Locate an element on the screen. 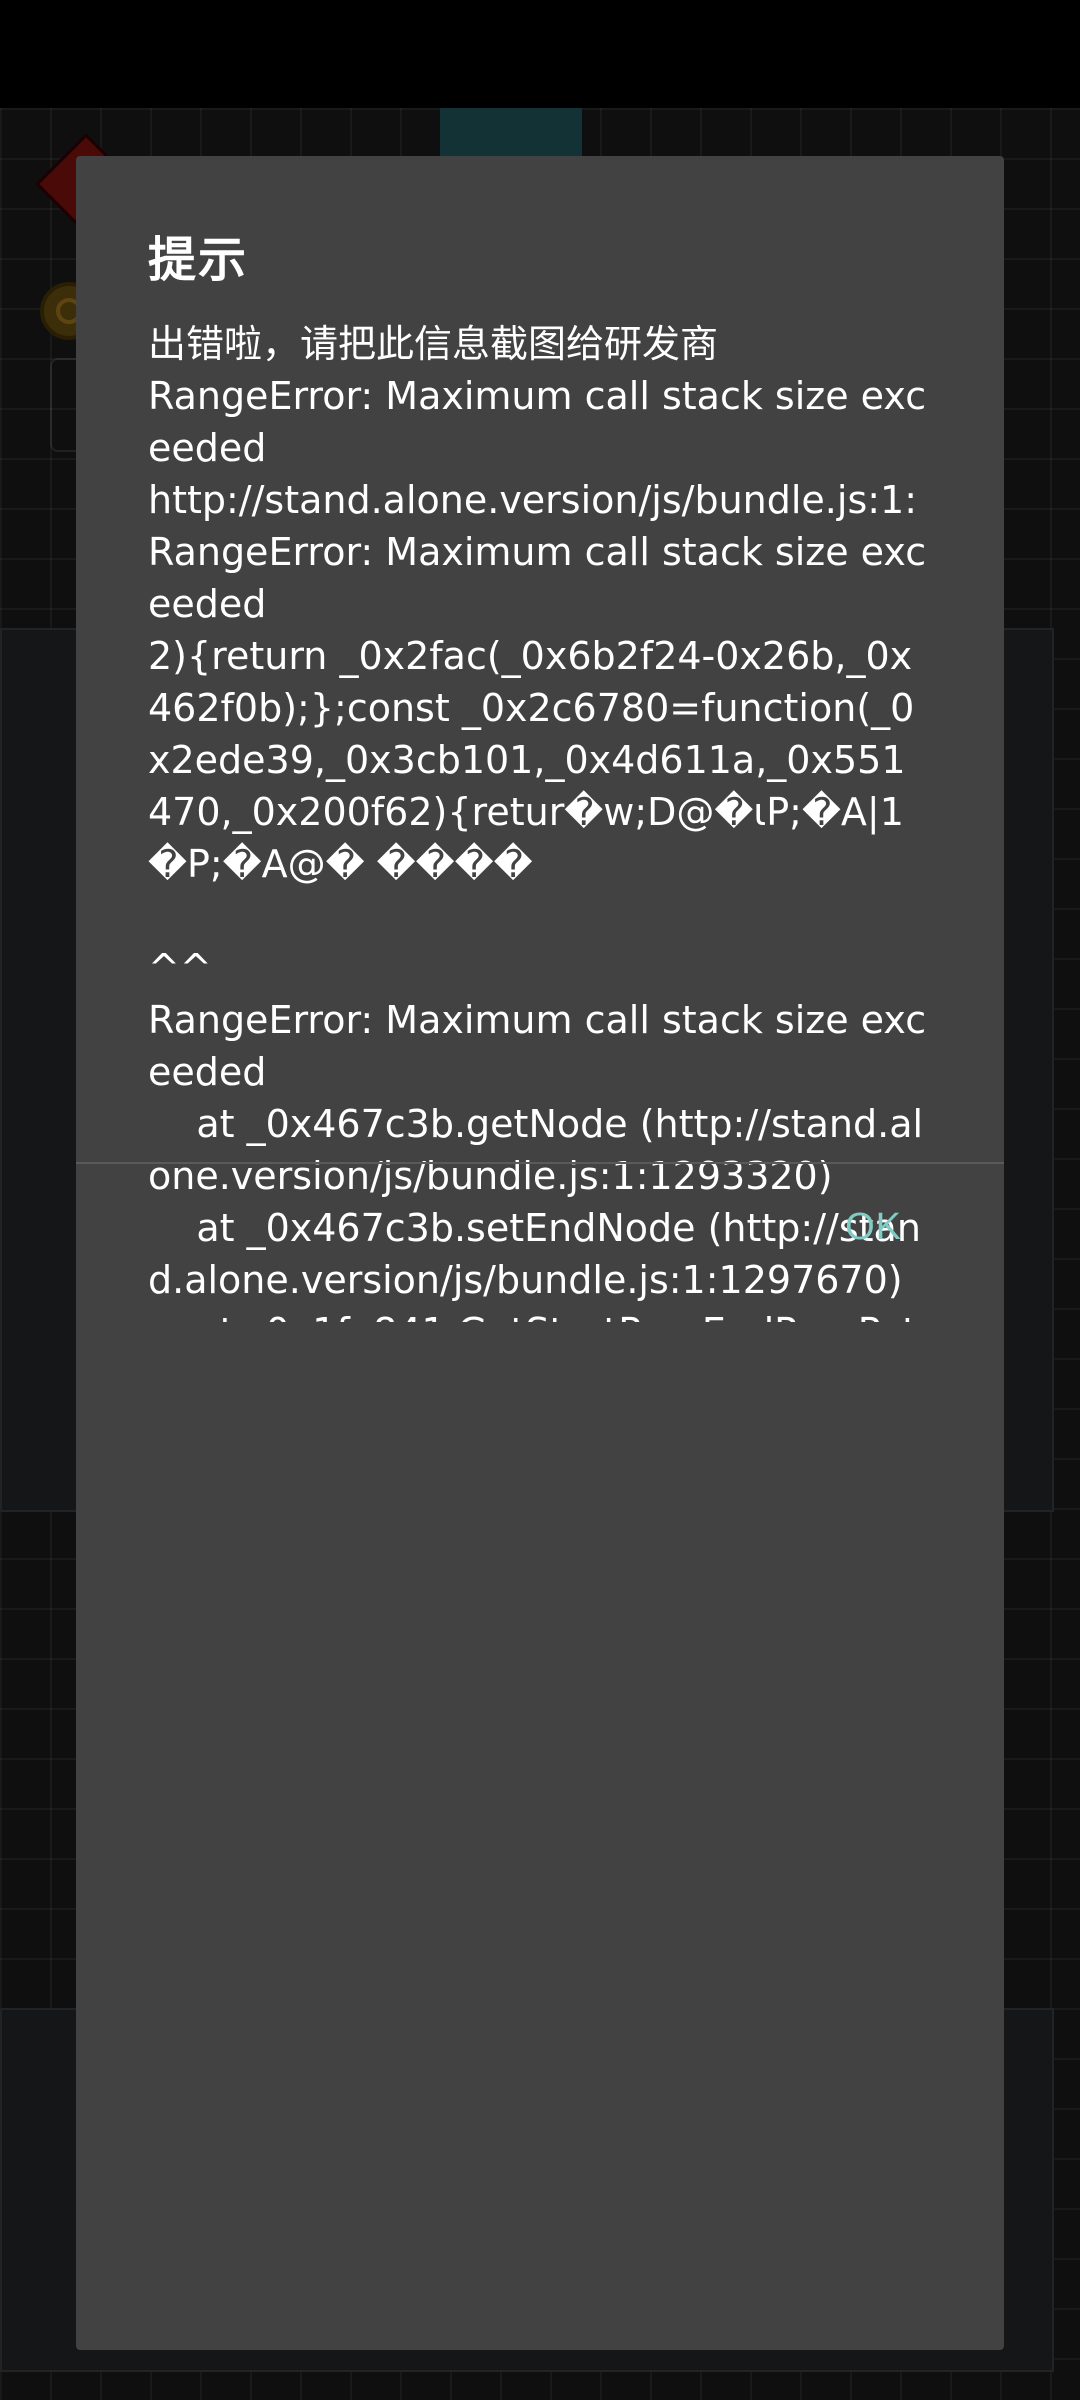 This screenshot has width=1080, height=2400. dialog-title: 提示 is located at coordinates (198, 260).